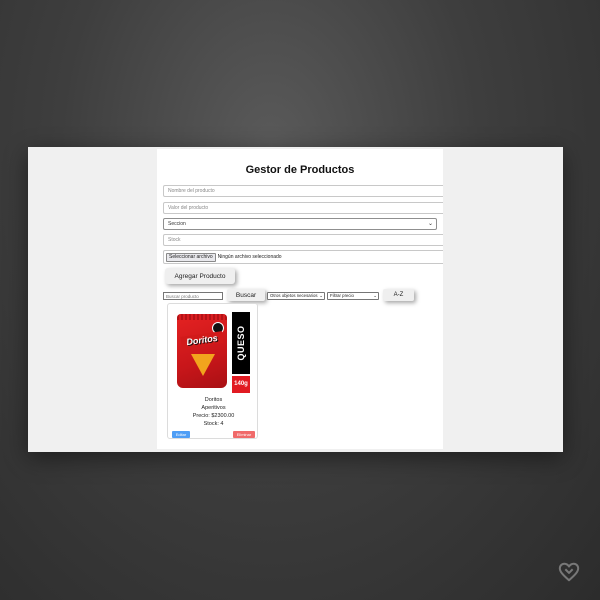 Image resolution: width=600 pixels, height=600 pixels. I want to click on section-select-value: Seccion, so click(177, 224).